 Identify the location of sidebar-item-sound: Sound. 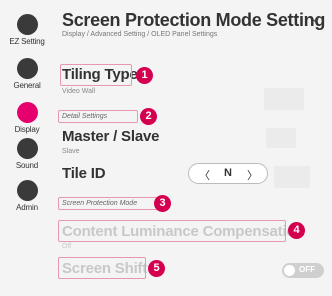
(27, 154).